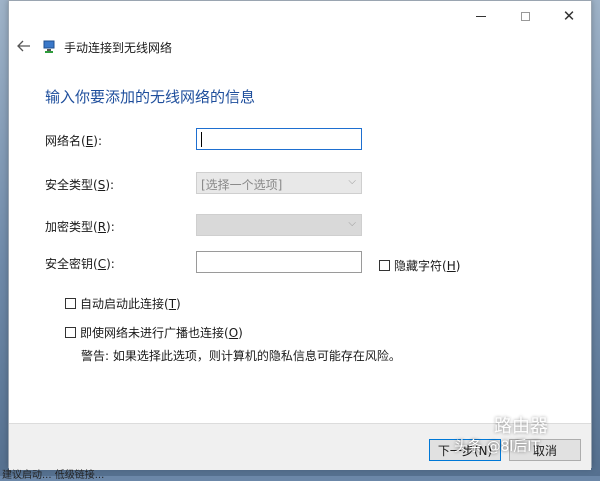 The height and width of the screenshot is (481, 600). I want to click on minimize-icon, so click(481, 16).